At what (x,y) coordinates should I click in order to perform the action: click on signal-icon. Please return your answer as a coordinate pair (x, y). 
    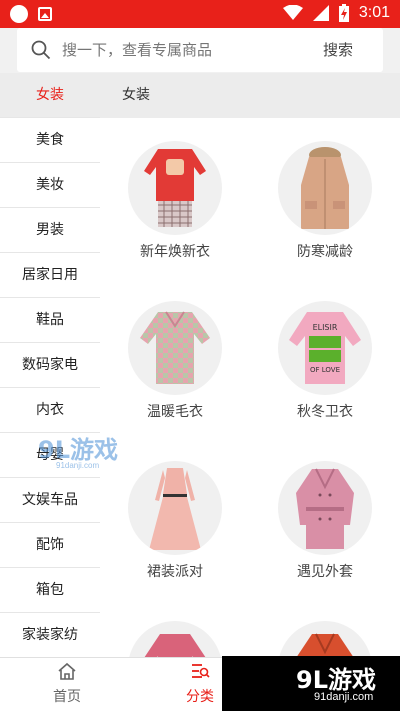
    Looking at the image, I should click on (320, 13).